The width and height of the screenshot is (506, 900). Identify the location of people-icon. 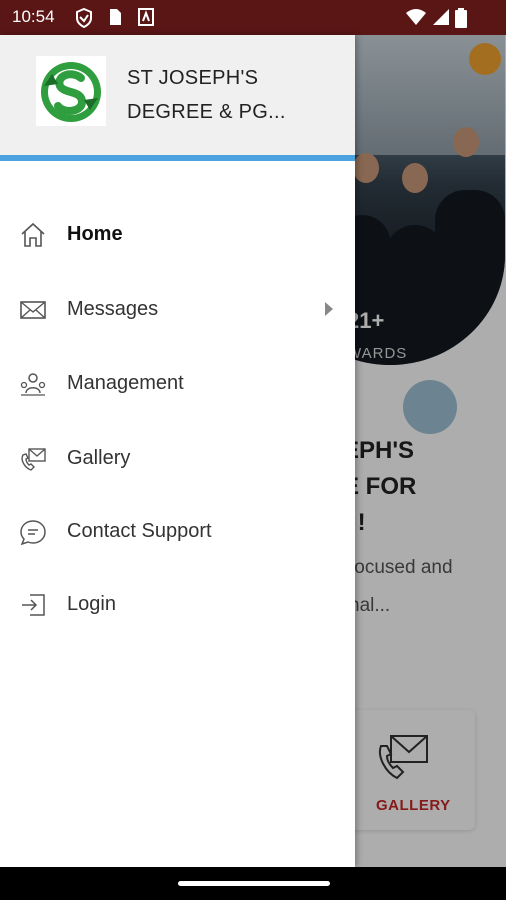
(33, 384).